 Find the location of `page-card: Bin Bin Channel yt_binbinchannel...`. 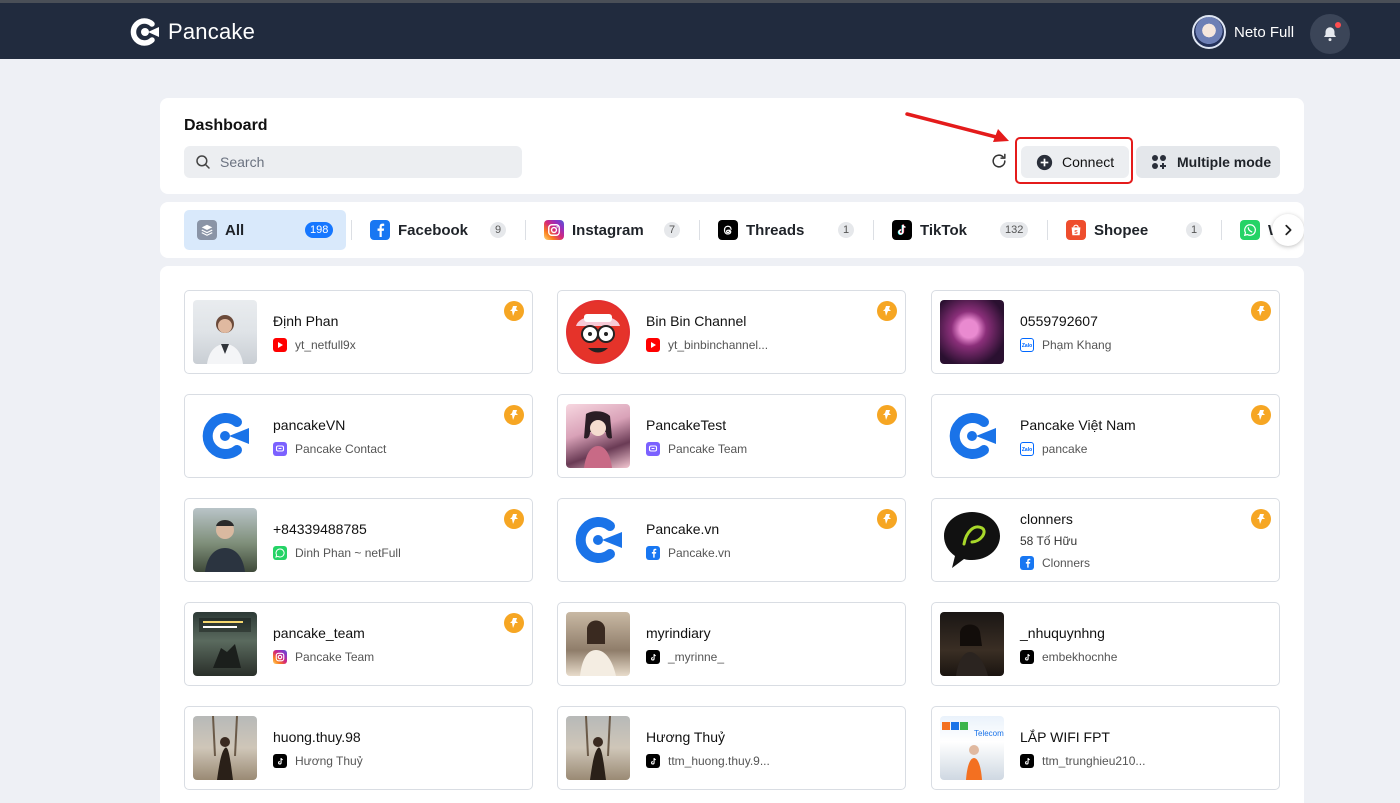

page-card: Bin Bin Channel yt_binbinchannel... is located at coordinates (731, 332).